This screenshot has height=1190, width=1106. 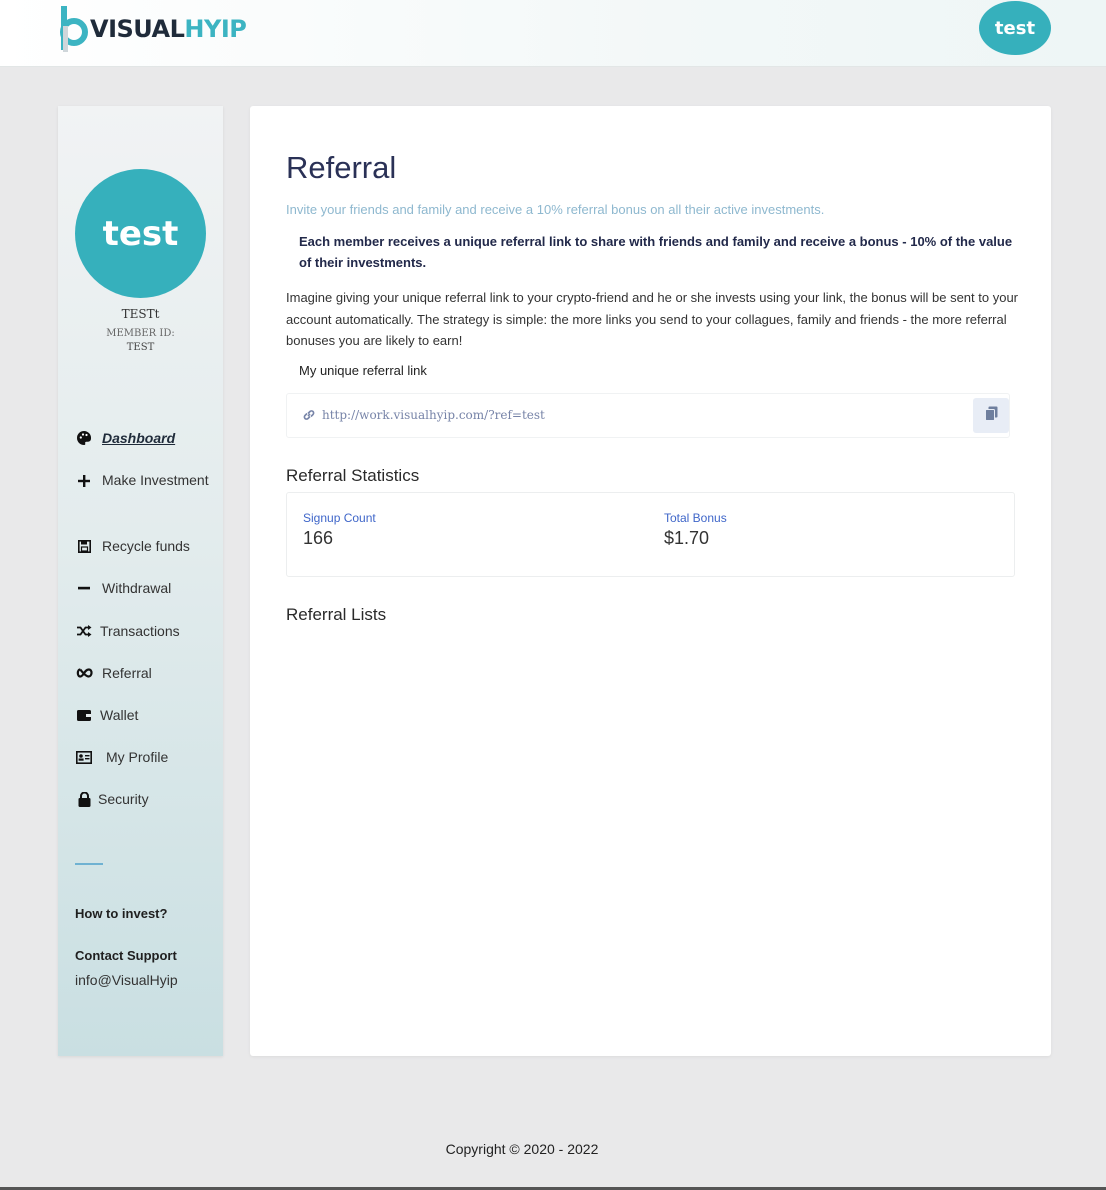 I want to click on infinity-icon, so click(x=84, y=673).